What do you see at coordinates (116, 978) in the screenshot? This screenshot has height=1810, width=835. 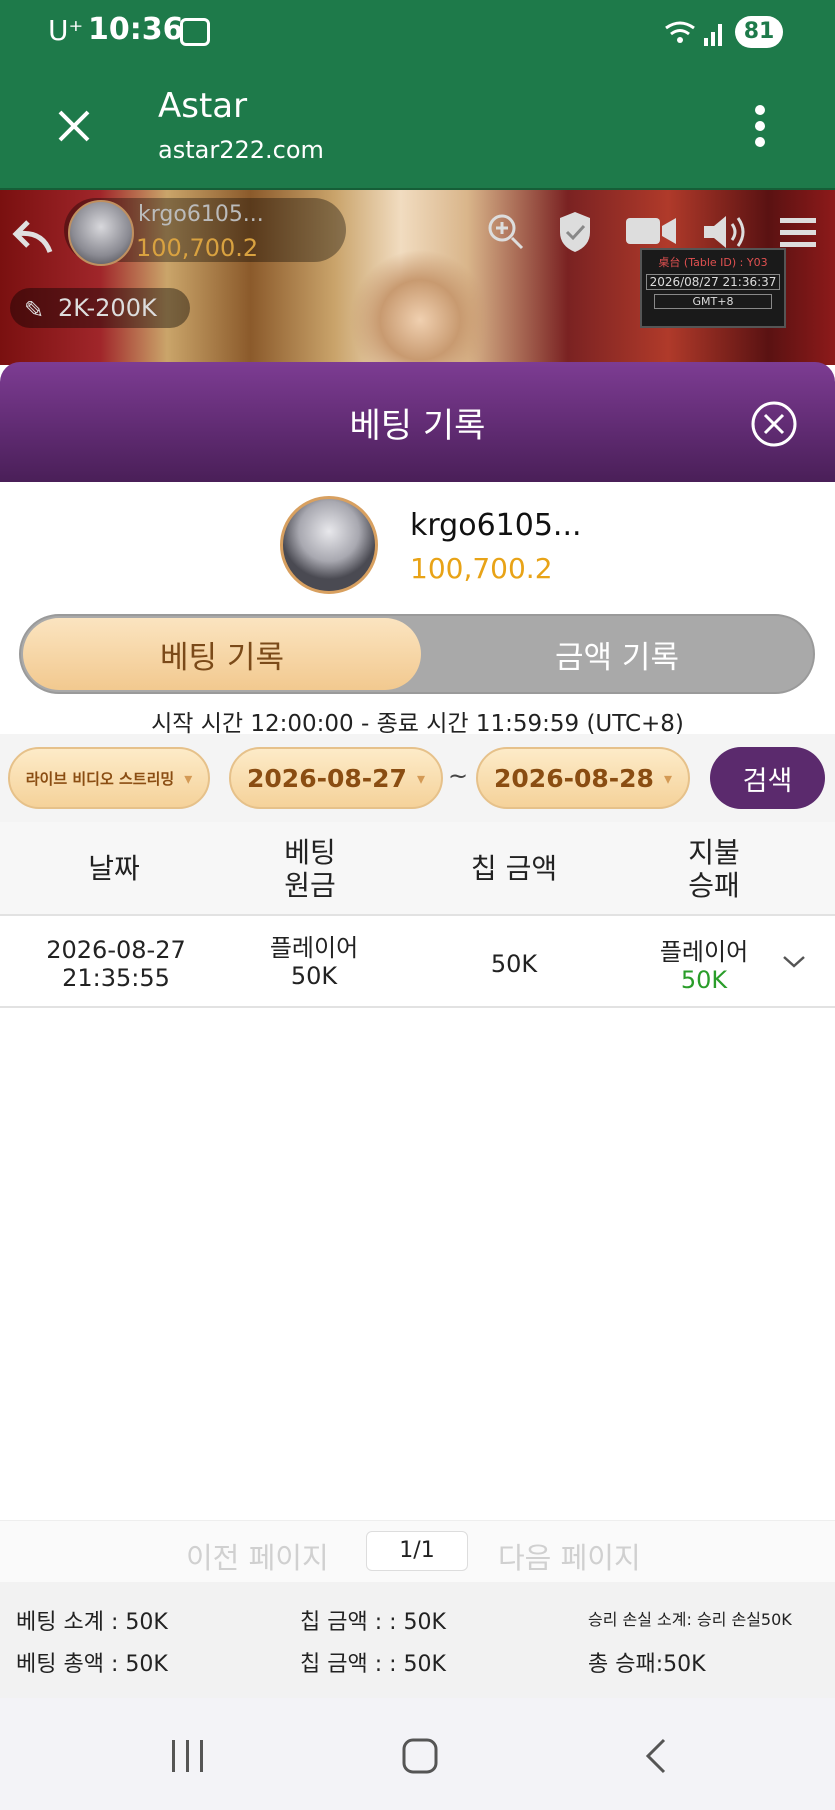 I see `row-time: 21:35:55` at bounding box center [116, 978].